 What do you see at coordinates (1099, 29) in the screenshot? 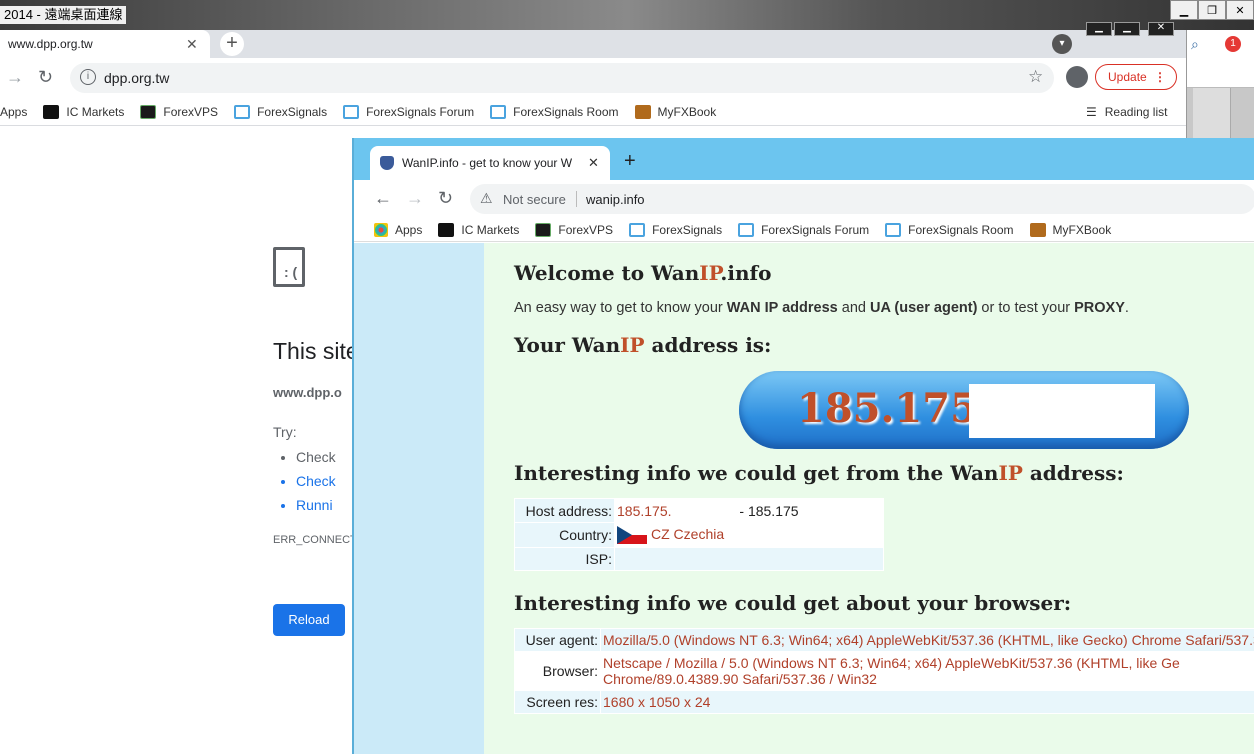
I see `inner-minimize-icon: ▁` at bounding box center [1099, 29].